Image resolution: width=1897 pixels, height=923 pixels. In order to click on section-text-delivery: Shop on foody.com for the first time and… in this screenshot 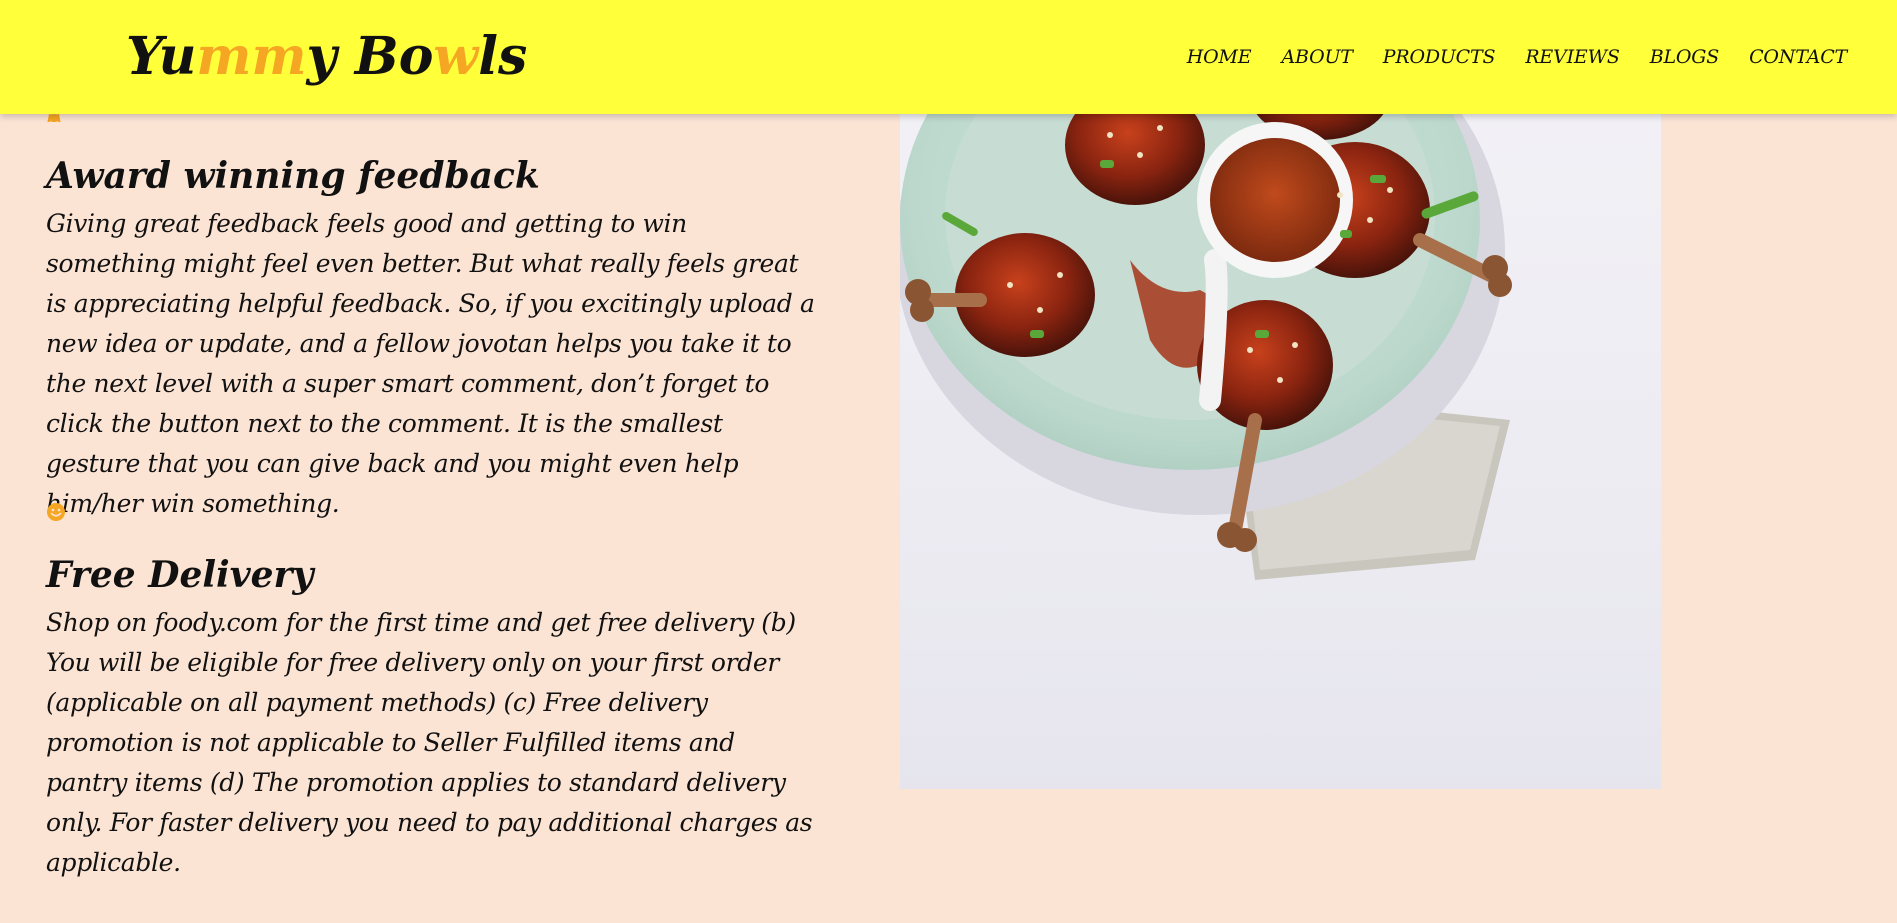, I will do `click(429, 742)`.